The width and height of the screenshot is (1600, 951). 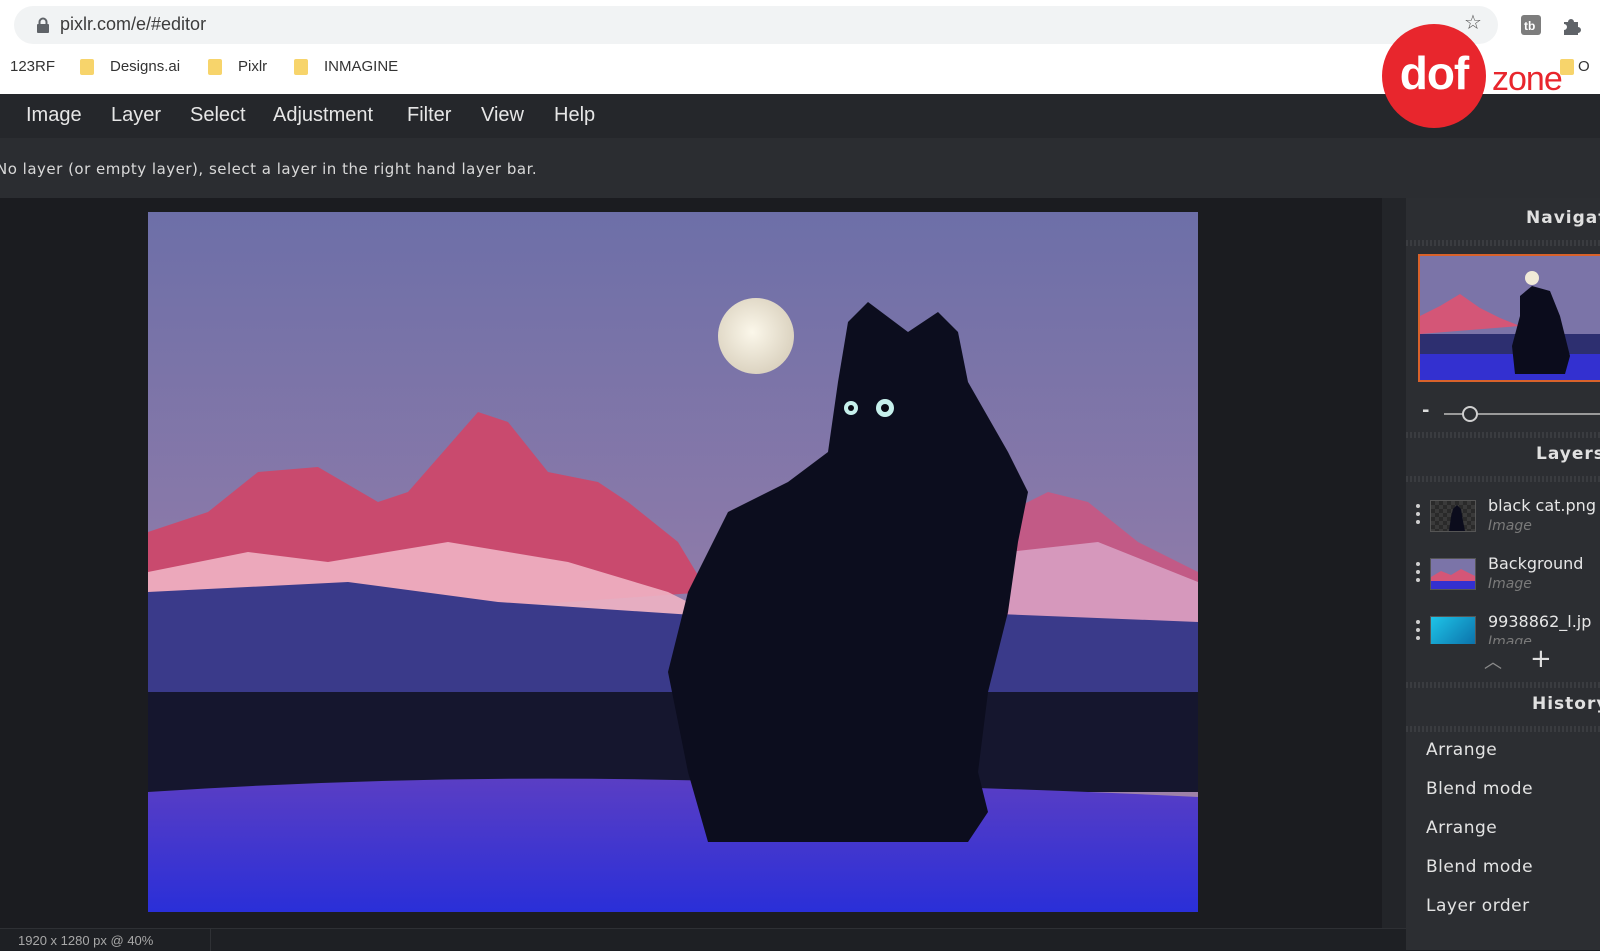 What do you see at coordinates (800, 69) in the screenshot?
I see `bookmarks-bar: 123RF Designs.ai Pixlr INMAGINE O` at bounding box center [800, 69].